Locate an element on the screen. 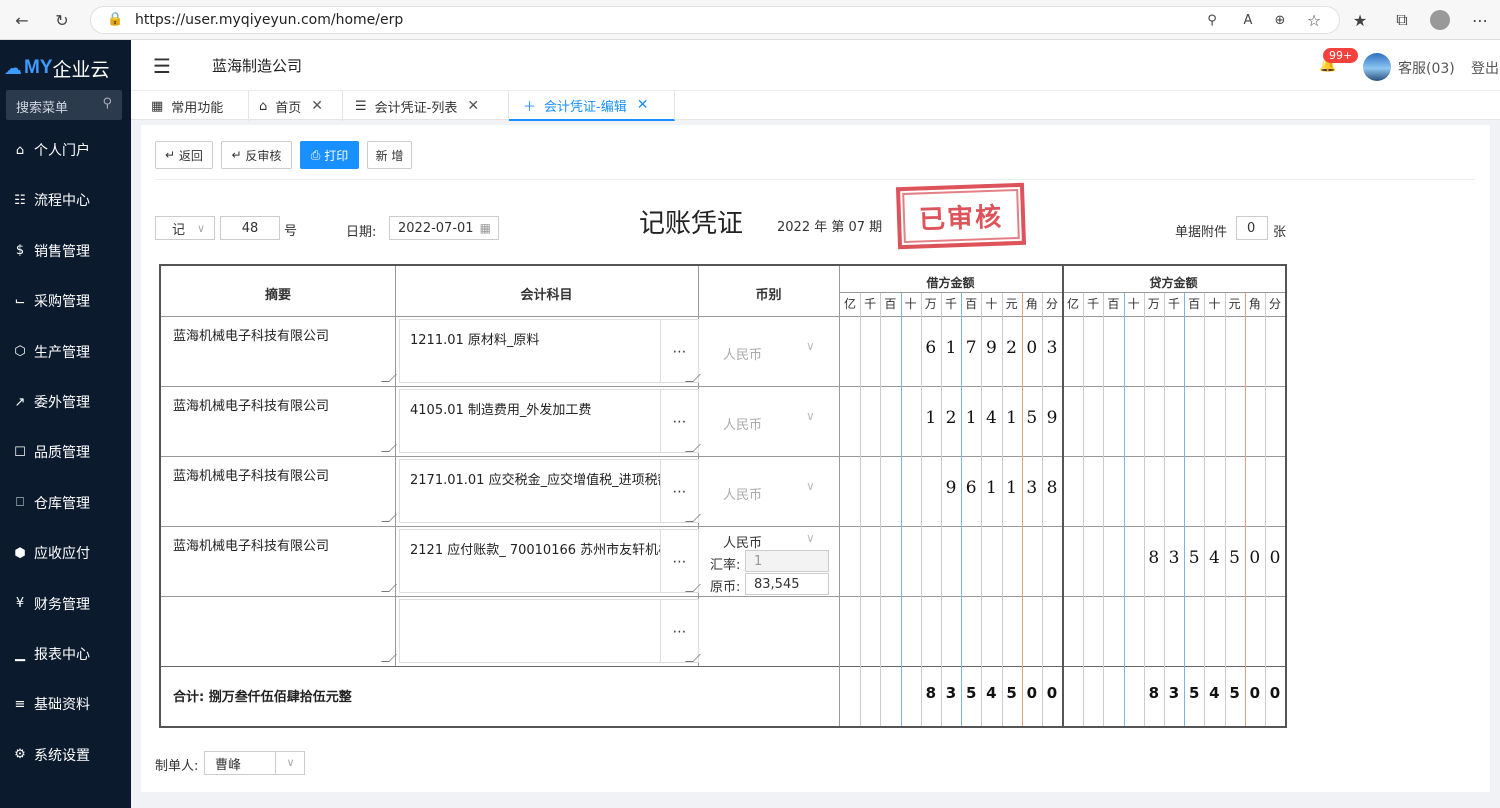  rate-input: 1 is located at coordinates (787, 561).